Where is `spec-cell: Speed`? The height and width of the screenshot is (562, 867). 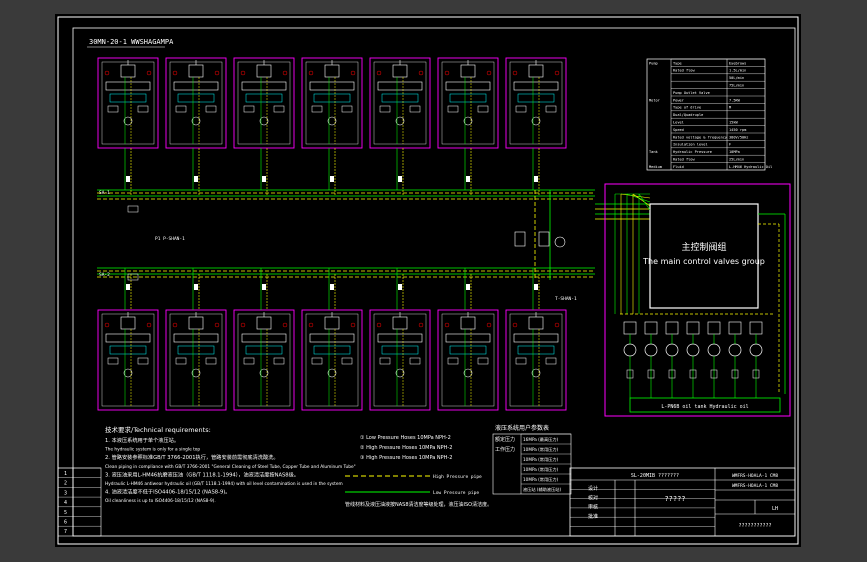 spec-cell: Speed is located at coordinates (678, 130).